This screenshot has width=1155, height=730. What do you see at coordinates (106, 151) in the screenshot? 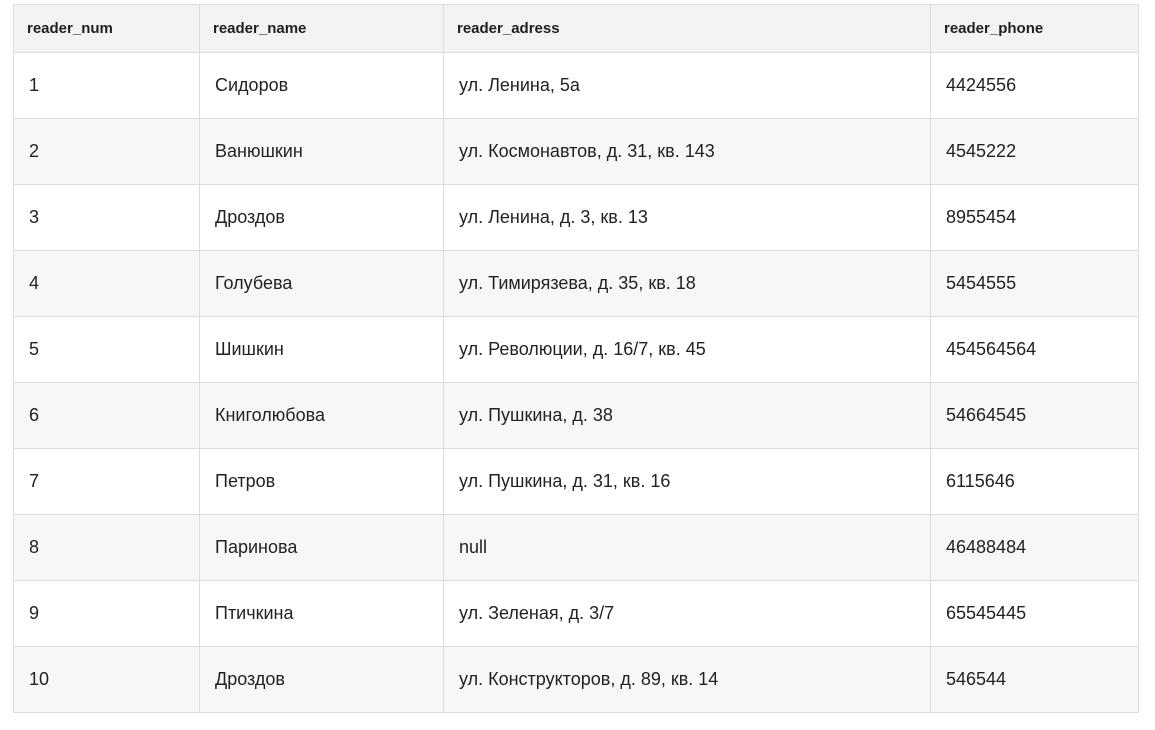
I see `cell-reader-num: 2` at bounding box center [106, 151].